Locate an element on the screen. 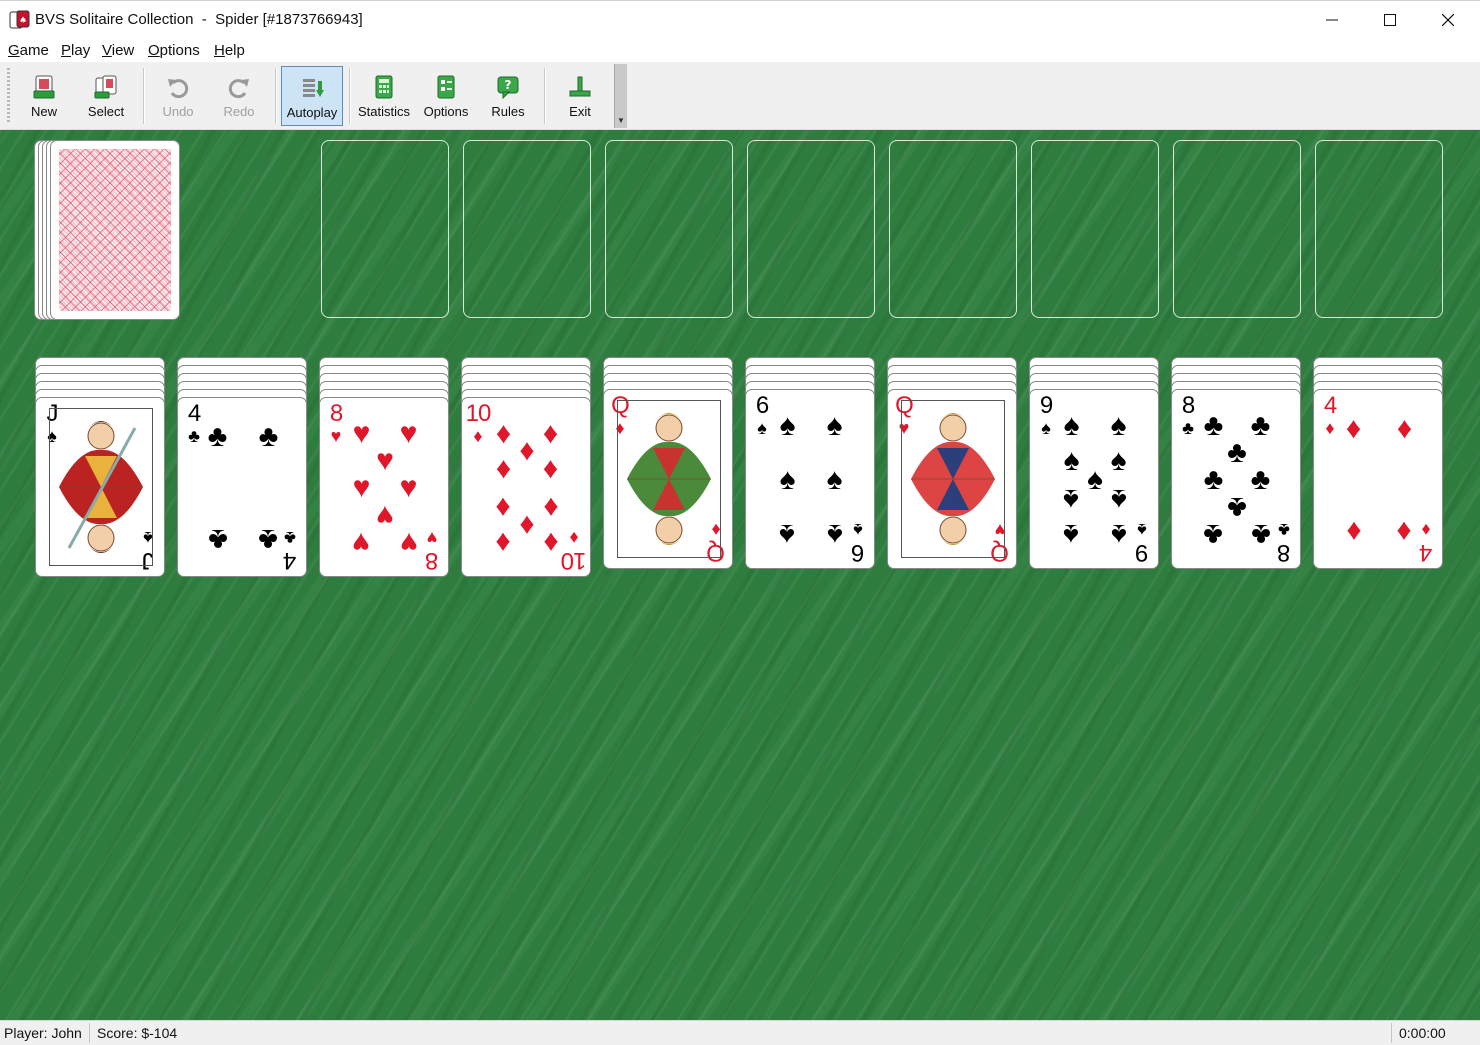 The width and height of the screenshot is (1480, 1045). autoplay-button: Autoplay is located at coordinates (312, 96).